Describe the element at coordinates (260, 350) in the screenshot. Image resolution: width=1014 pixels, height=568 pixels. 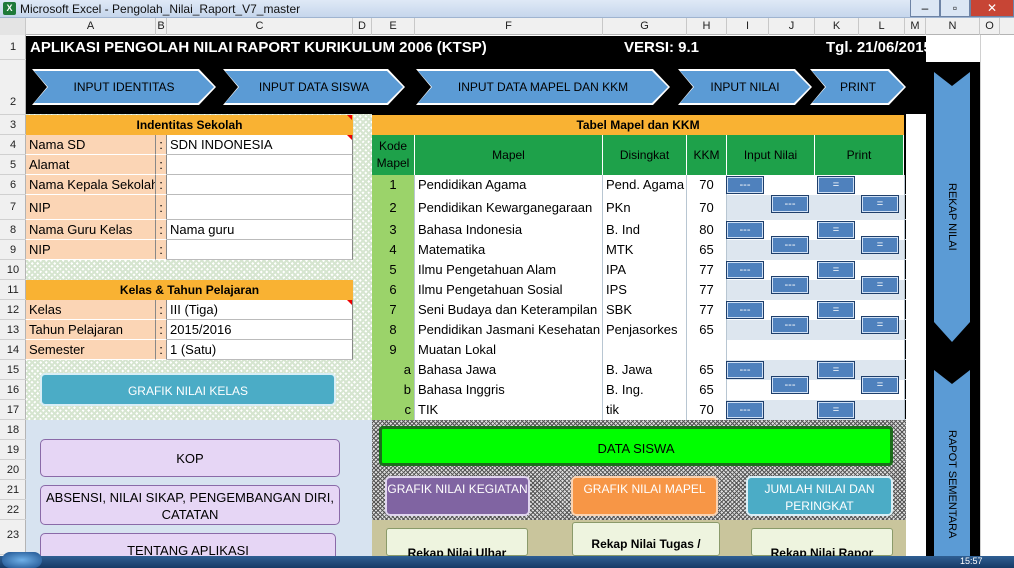
I see `value-semester: 1 (Satu)` at that location.